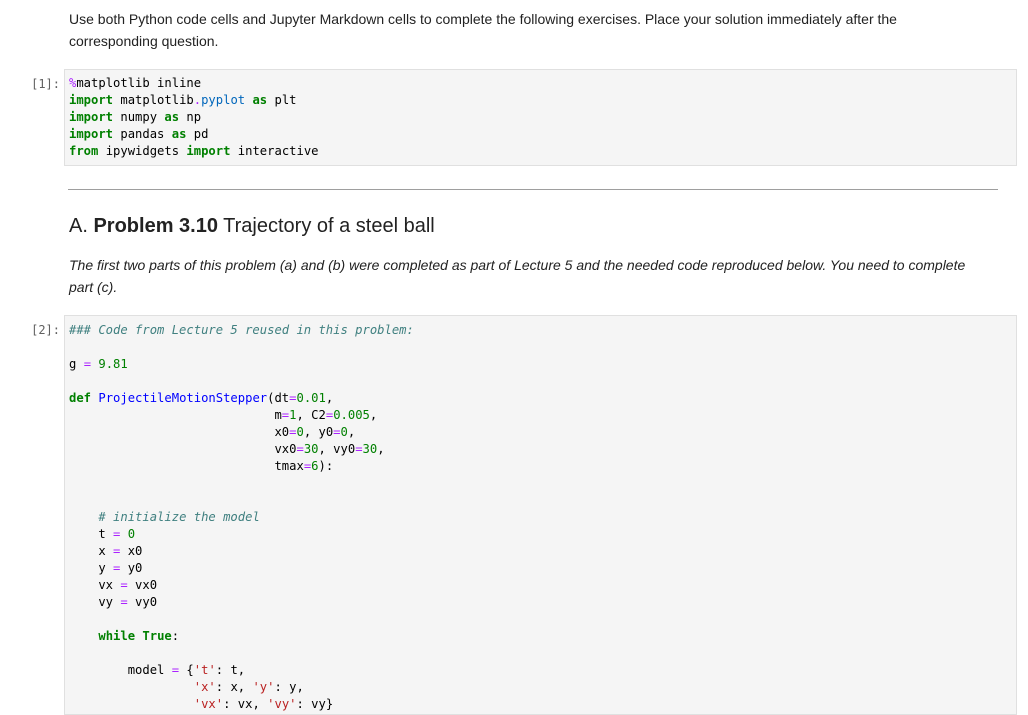 This screenshot has height=715, width=1028. Describe the element at coordinates (45, 84) in the screenshot. I see `cell-1-prompt: [1]:` at that location.